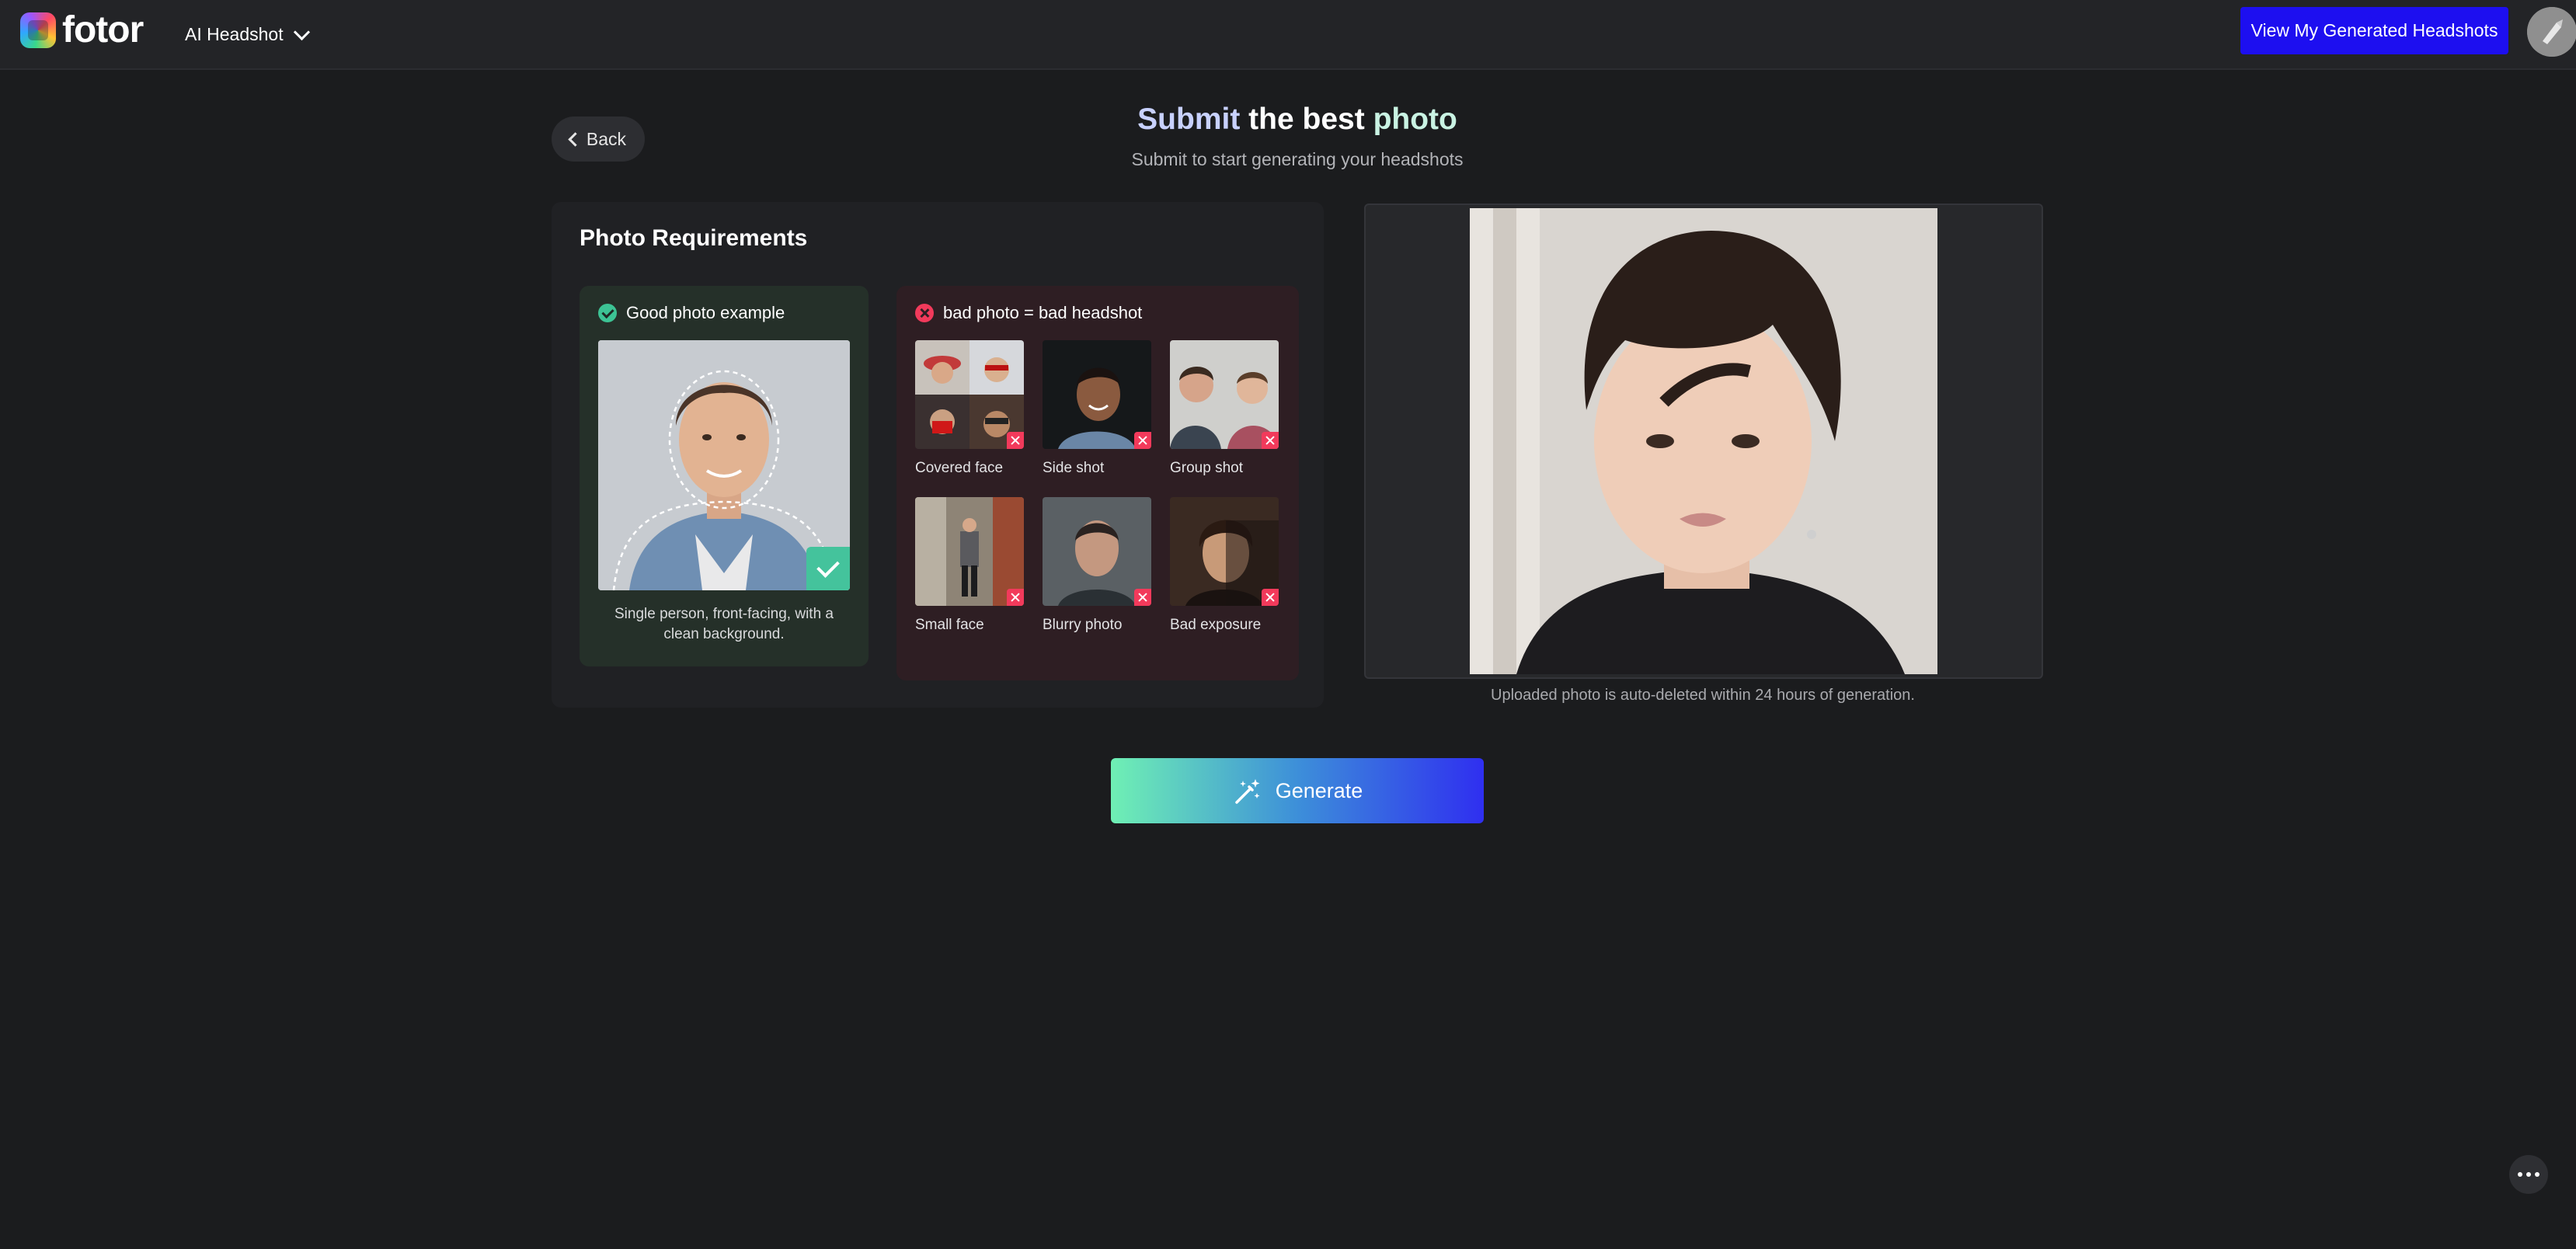 The width and height of the screenshot is (2576, 1249). Describe the element at coordinates (301, 32) in the screenshot. I see `chevron-down-icon` at that location.